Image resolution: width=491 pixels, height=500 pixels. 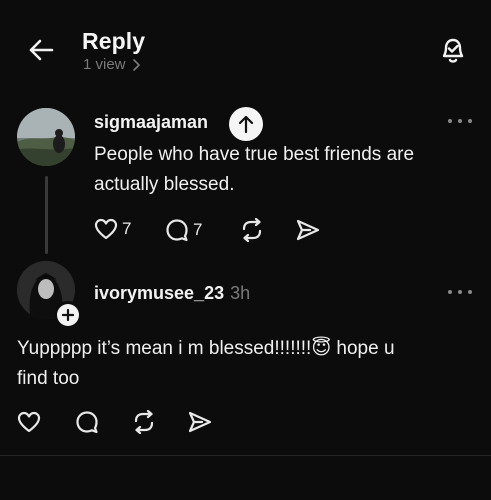 I want to click on like-button: 7, so click(x=112, y=229).